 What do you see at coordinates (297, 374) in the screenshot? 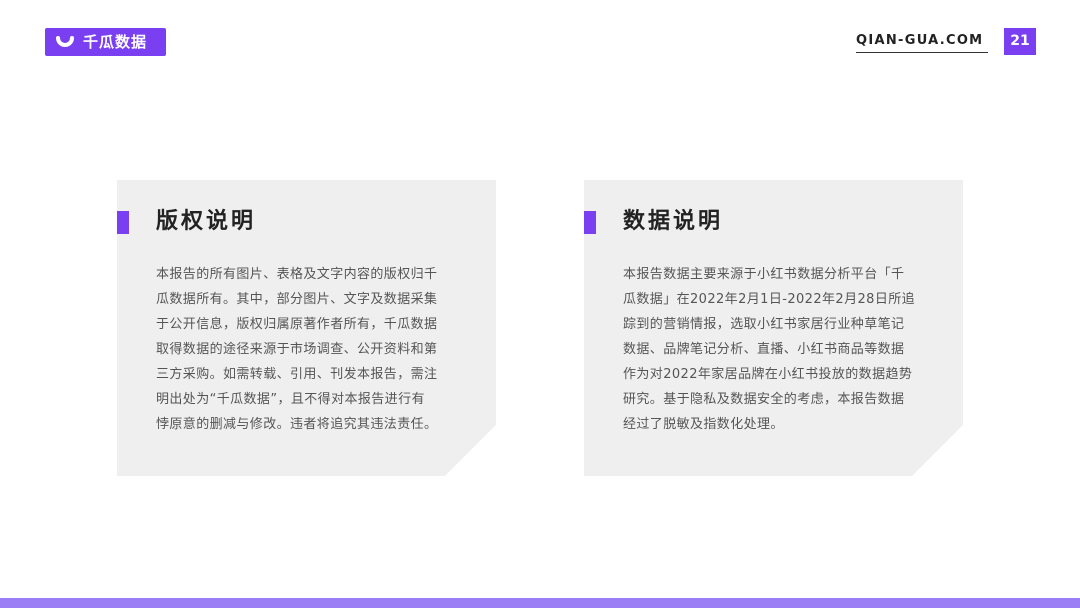
I see `copyright-line: 三方采购。如需转载、引用、刊发本报告，需注` at bounding box center [297, 374].